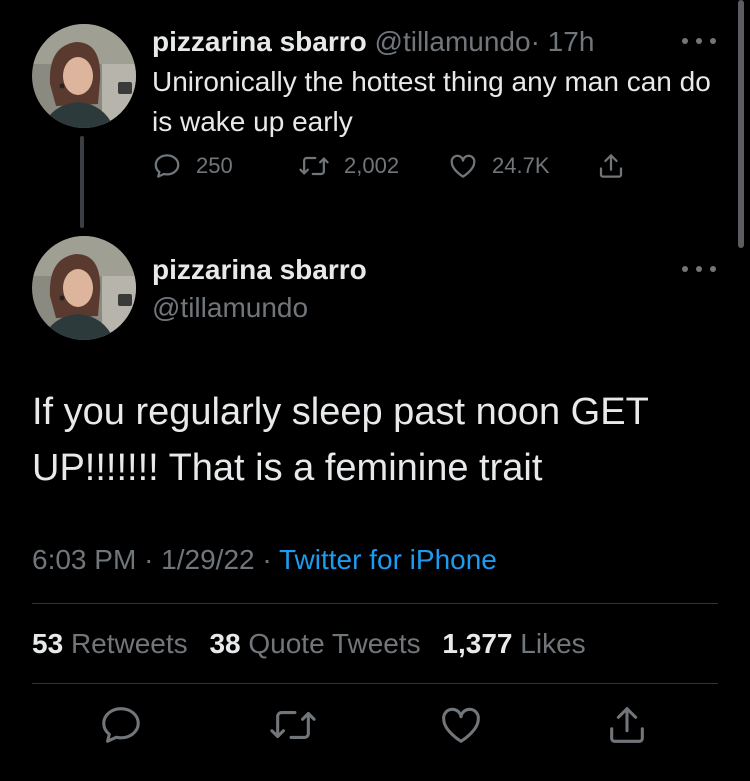 The height and width of the screenshot is (781, 750). Describe the element at coordinates (48, 643) in the screenshot. I see `retweets-count: 53` at that location.